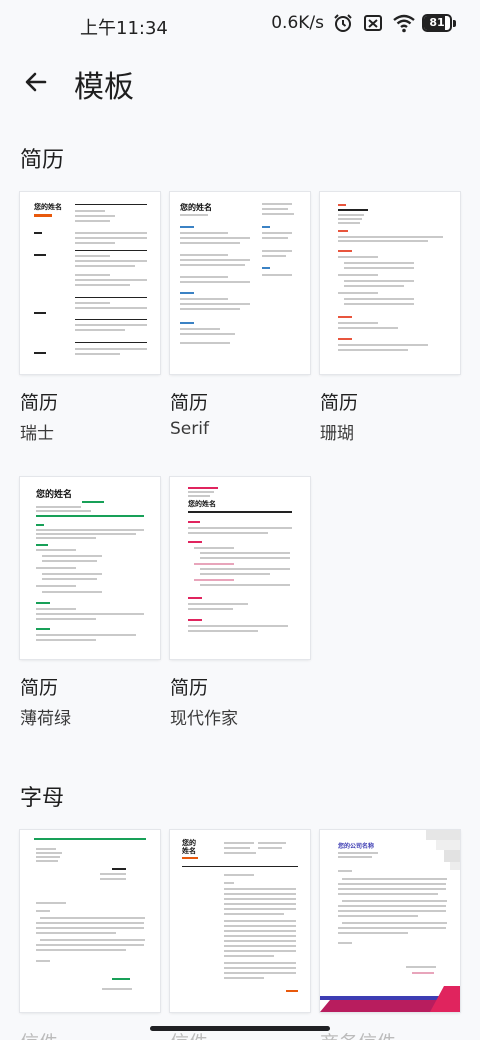 The height and width of the screenshot is (1040, 480). What do you see at coordinates (189, 429) in the screenshot?
I see `template-name: Serif` at bounding box center [189, 429].